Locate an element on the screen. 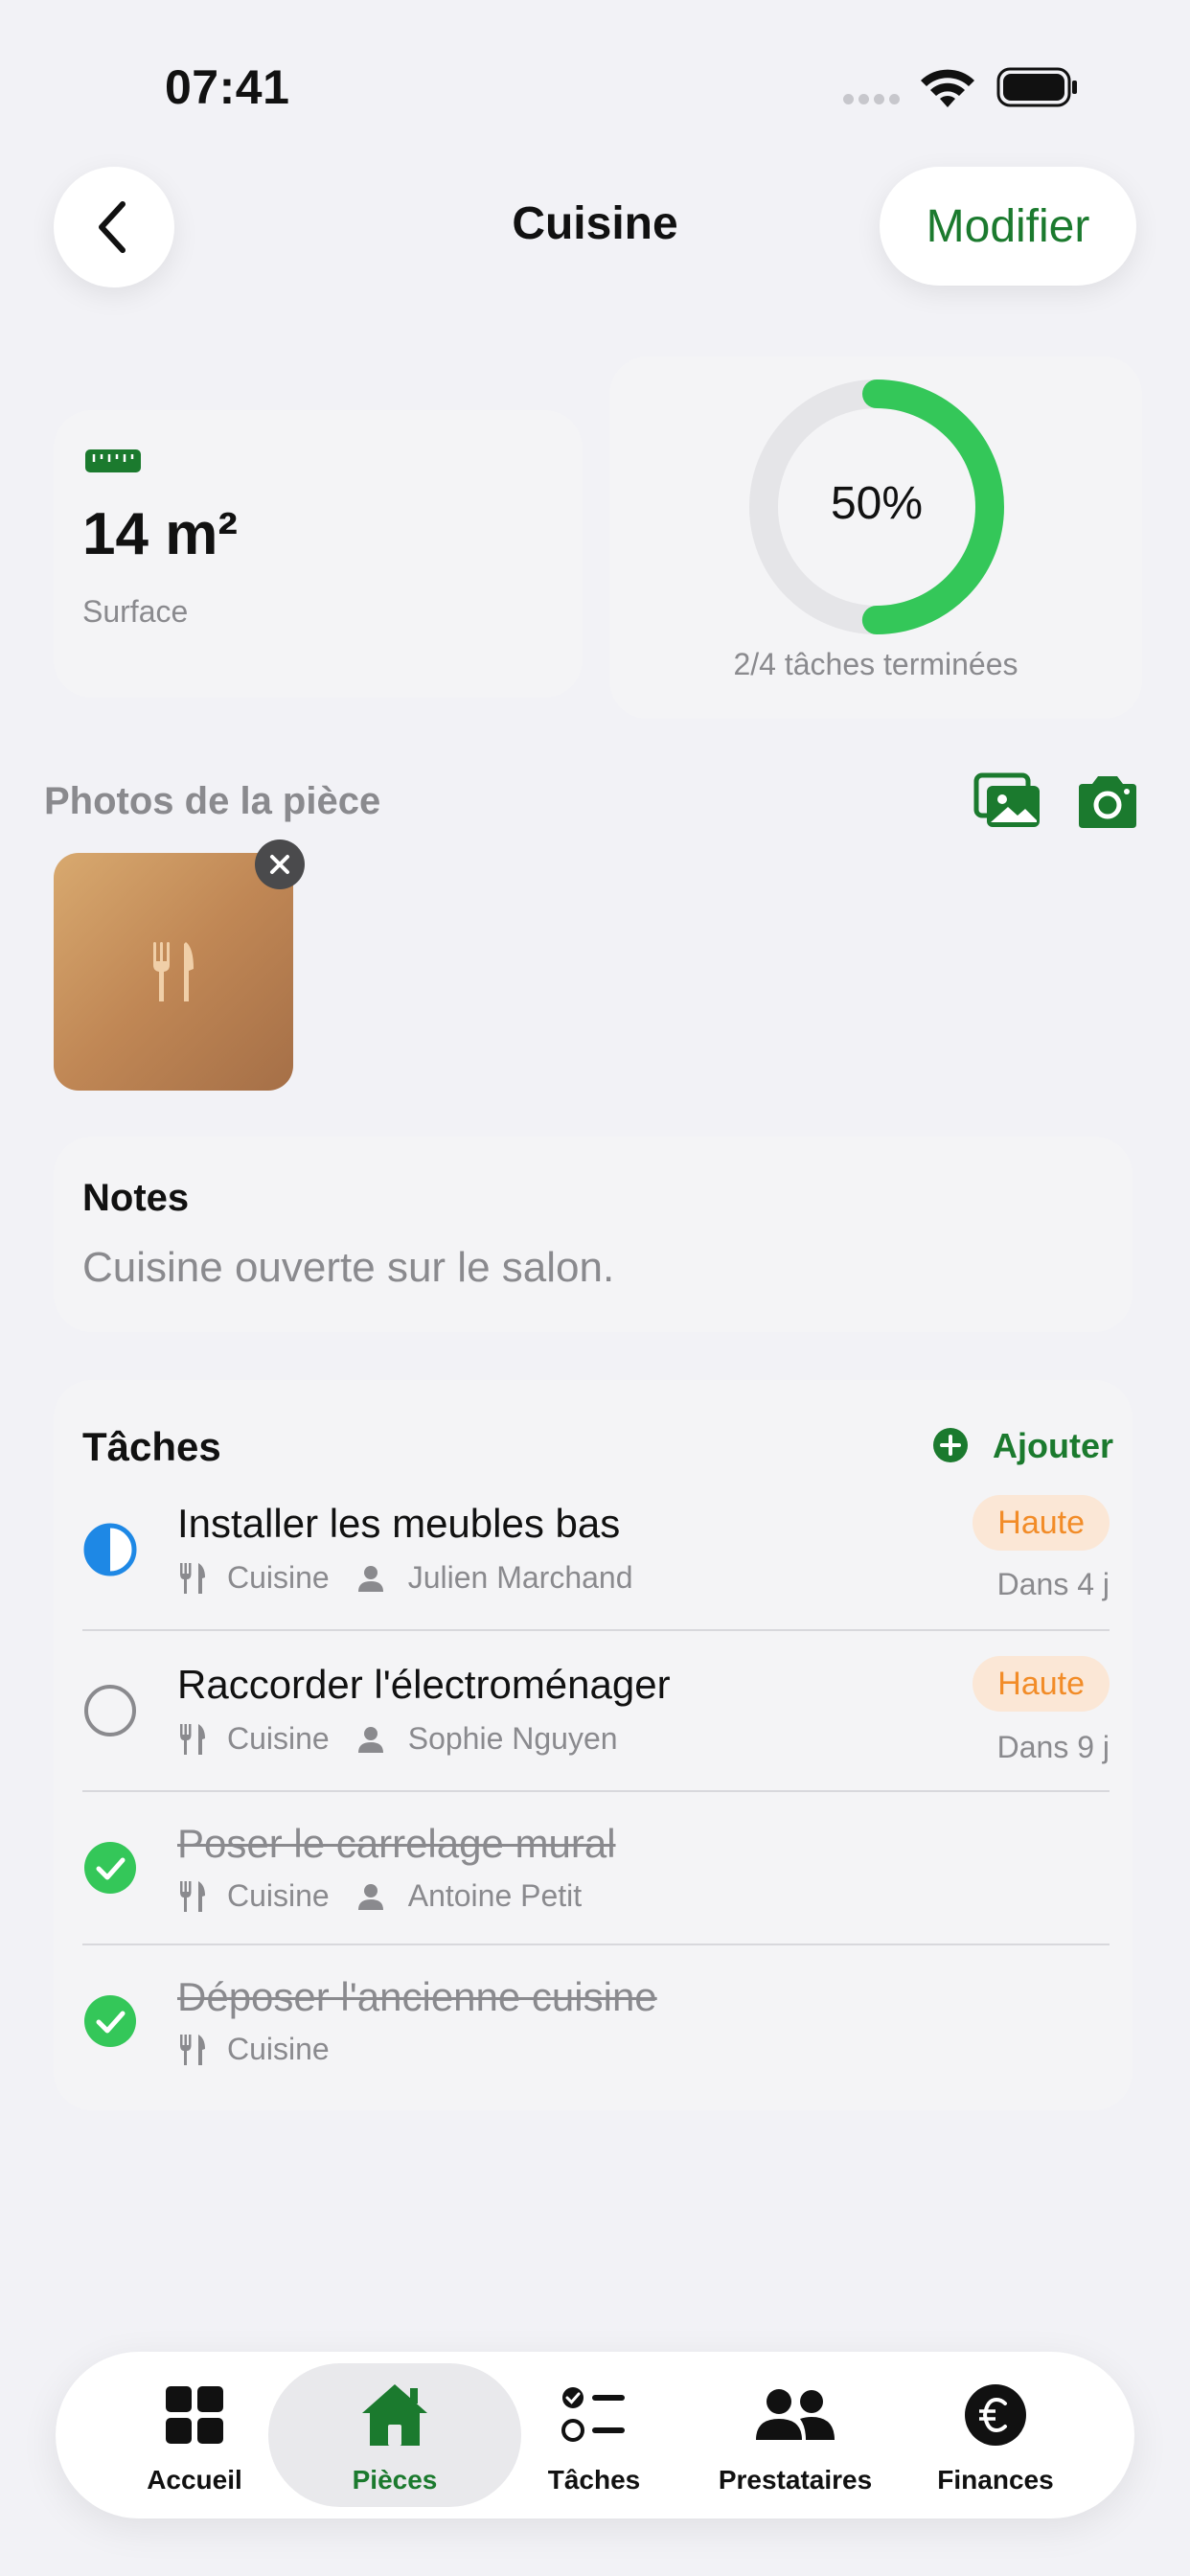 Image resolution: width=1190 pixels, height=2576 pixels. close-icon is located at coordinates (279, 864).